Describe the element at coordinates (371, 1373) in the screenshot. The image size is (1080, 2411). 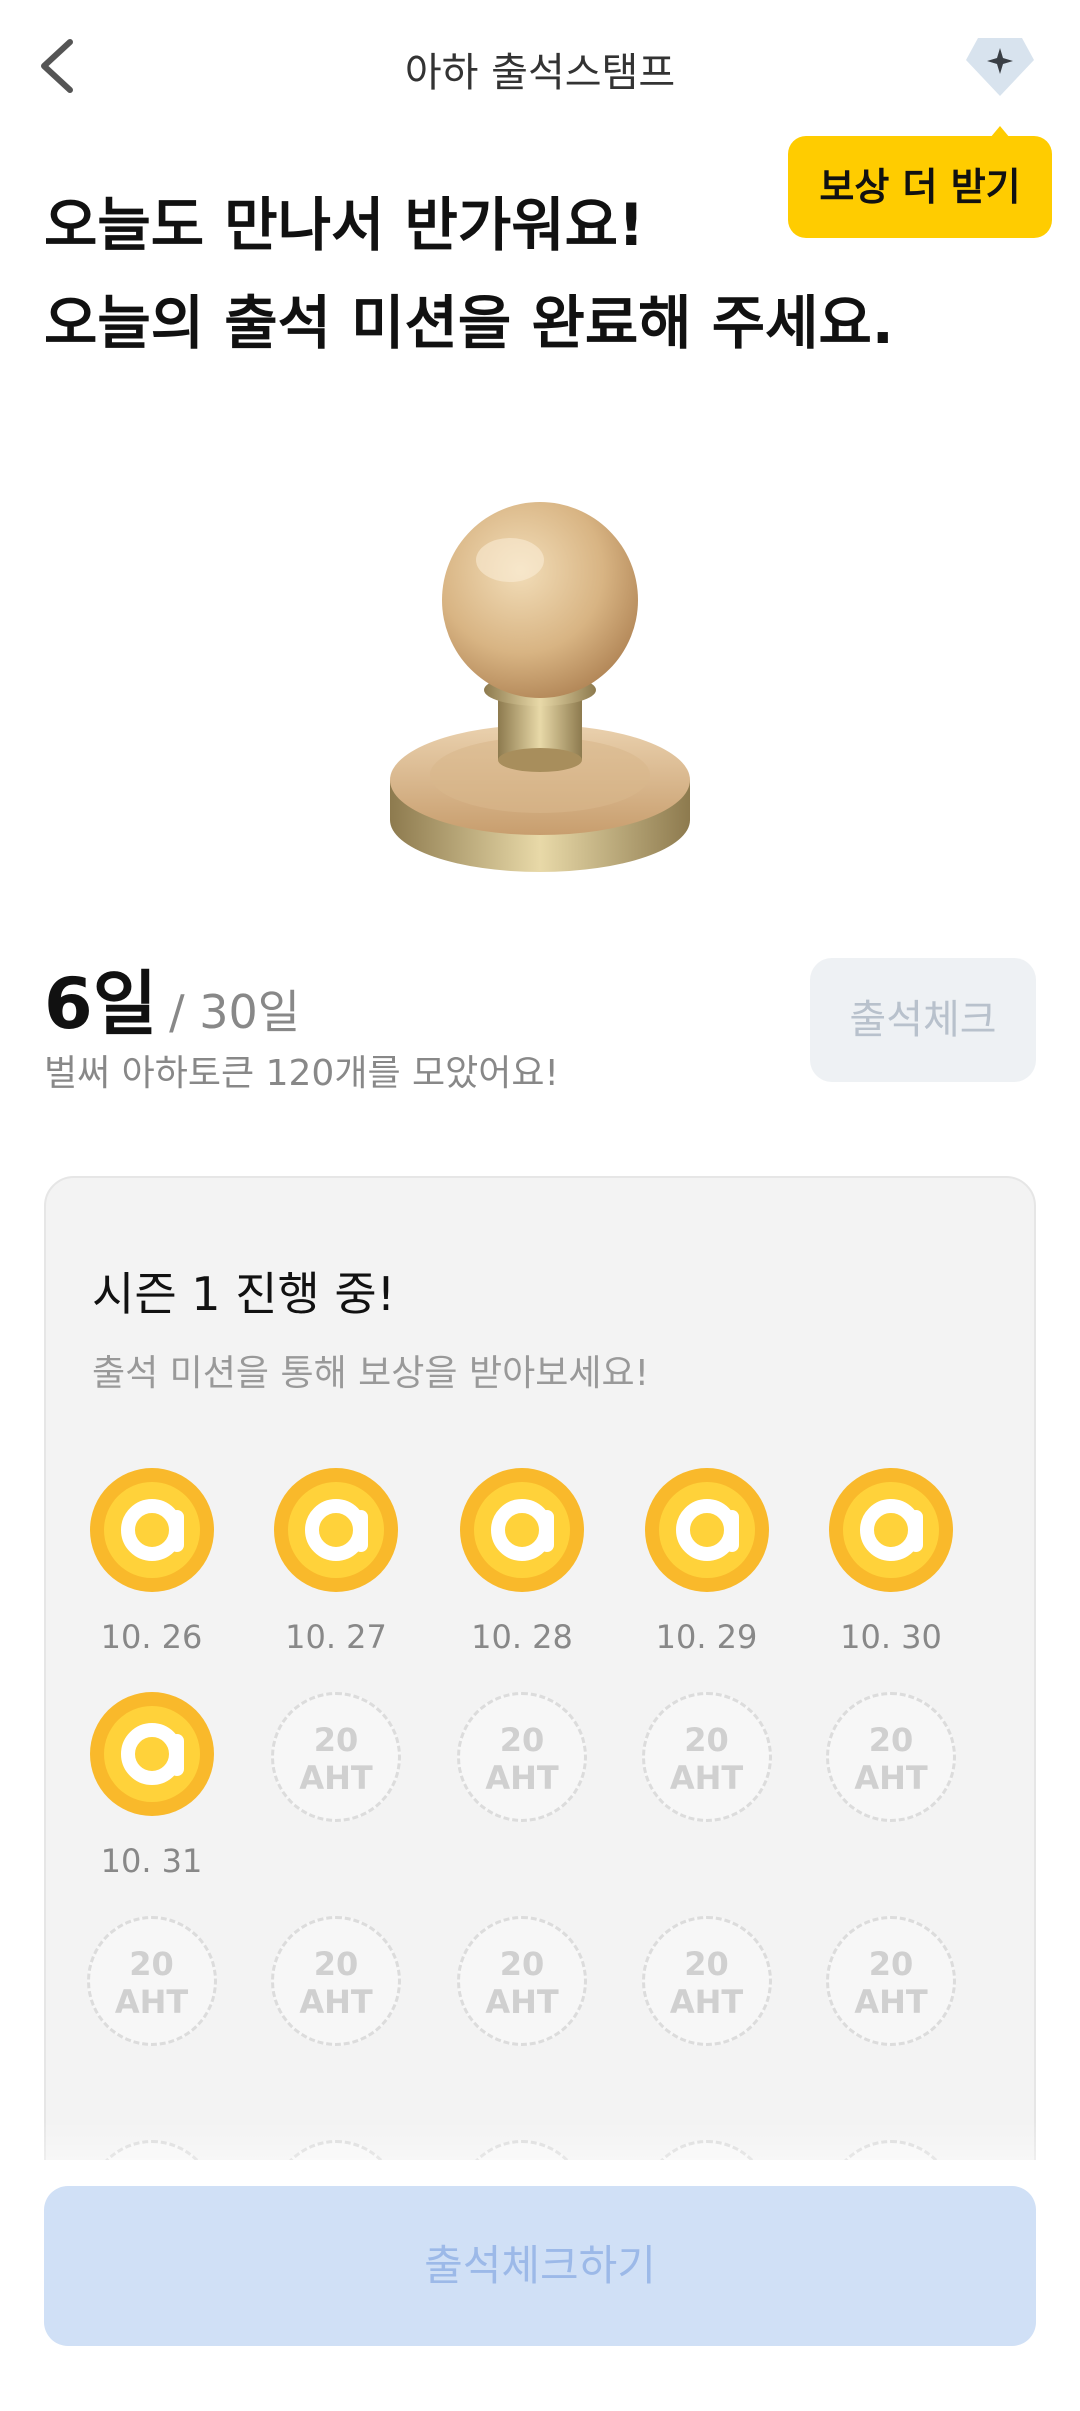
I see `season-subtitle: 출석 미션을 통해 보상을 받아보세요!` at that location.